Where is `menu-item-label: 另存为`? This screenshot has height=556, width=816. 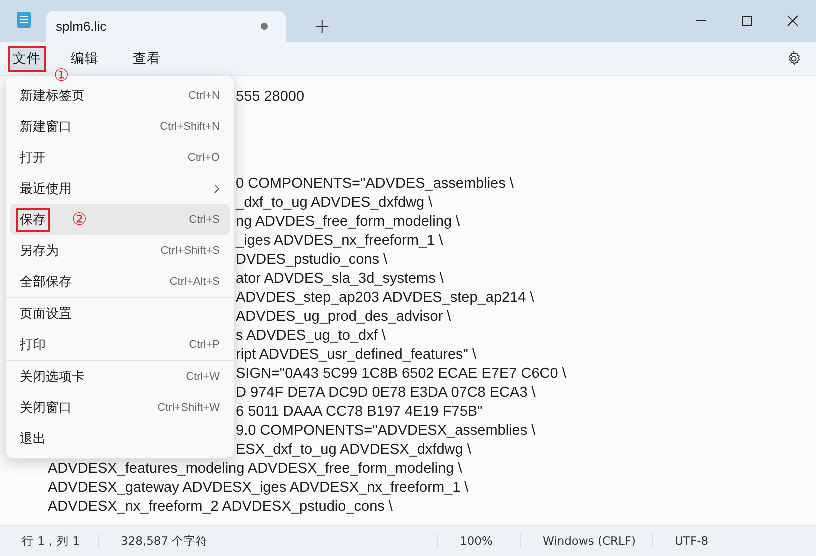 menu-item-label: 另存为 is located at coordinates (39, 251).